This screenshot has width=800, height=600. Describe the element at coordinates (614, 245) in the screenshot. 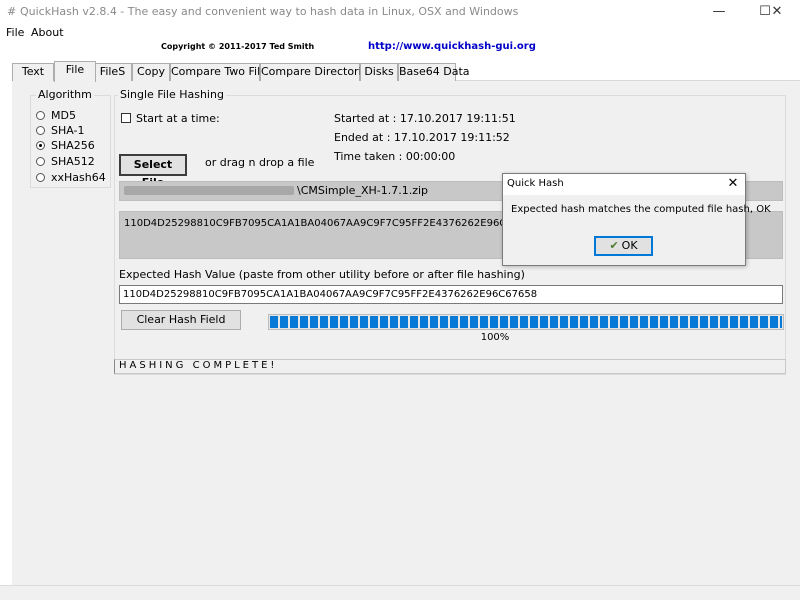

I see `checkmark-icon: ✔` at that location.